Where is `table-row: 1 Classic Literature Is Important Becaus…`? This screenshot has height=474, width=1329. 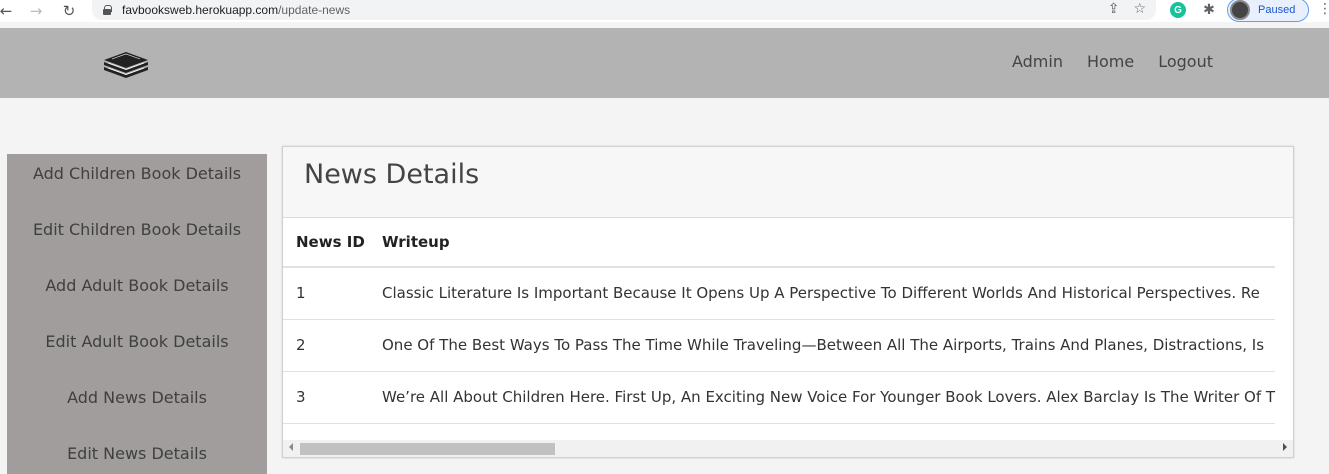 table-row: 1 Classic Literature Is Important Becaus… is located at coordinates (779, 293).